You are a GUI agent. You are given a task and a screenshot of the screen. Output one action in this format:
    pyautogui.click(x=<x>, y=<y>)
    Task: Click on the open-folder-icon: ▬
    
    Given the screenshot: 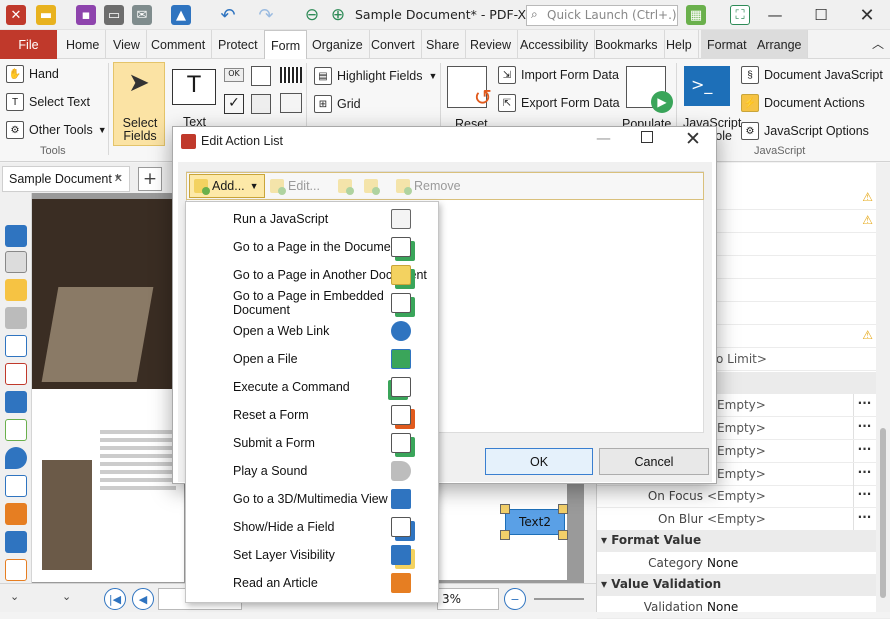 What is the action you would take?
    pyautogui.click(x=46, y=15)
    